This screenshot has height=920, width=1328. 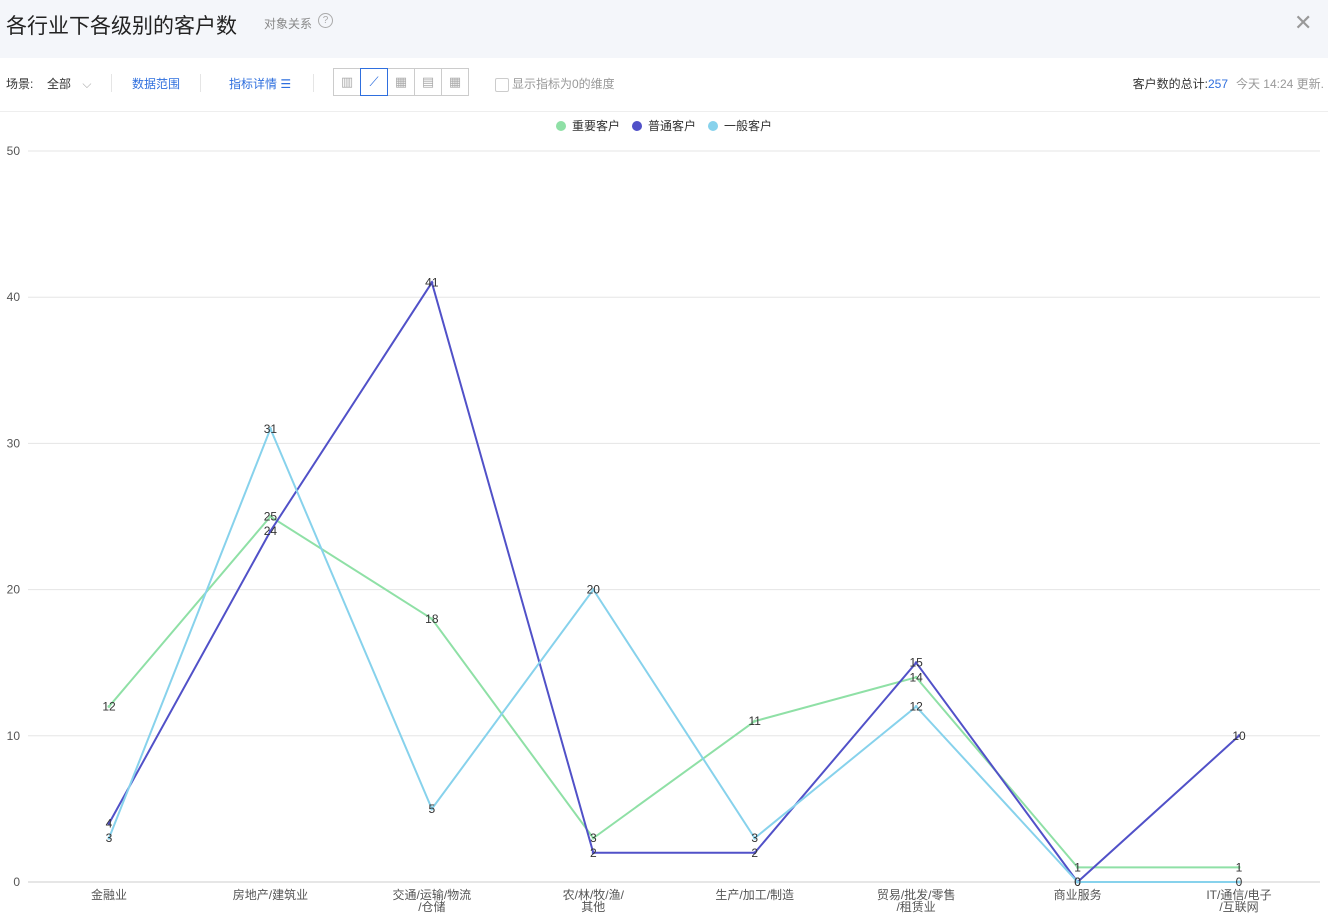 I want to click on dialog-header: 各行业下各级别的客户数 对象关系 ? ✕, so click(x=664, y=29).